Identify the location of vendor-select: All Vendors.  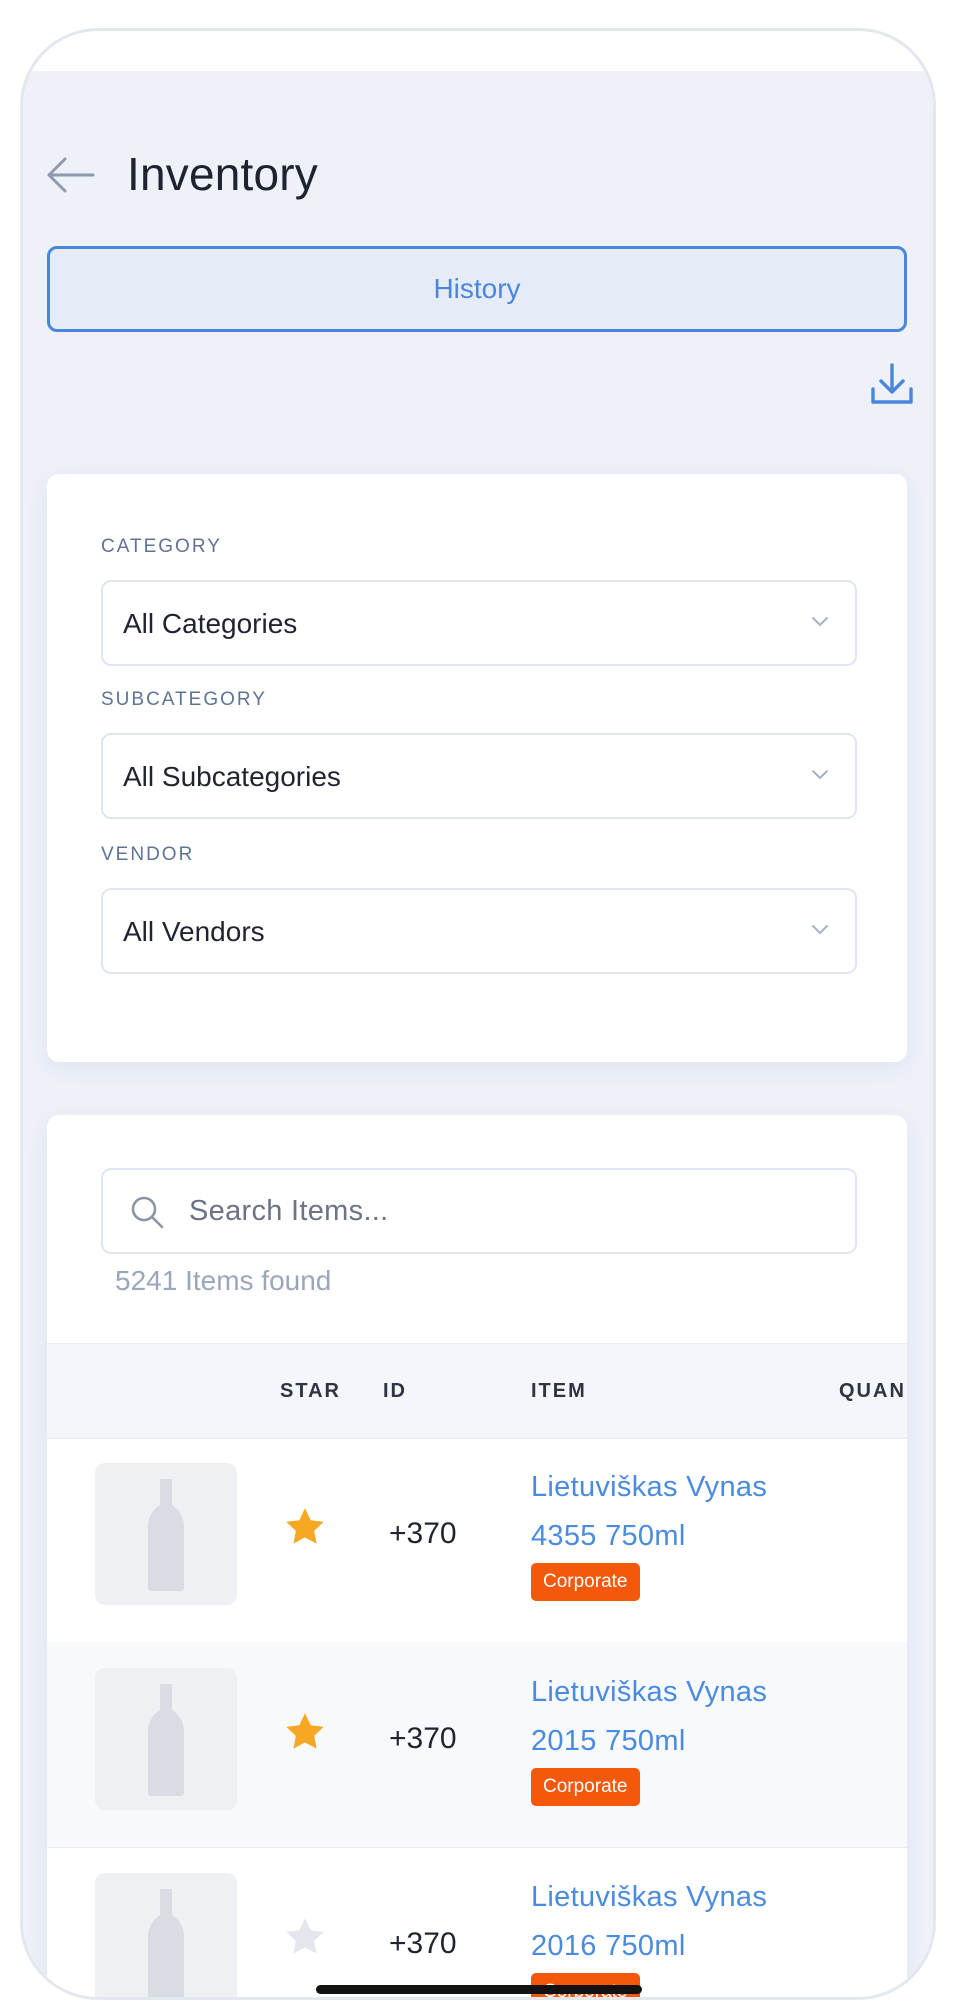
(479, 931).